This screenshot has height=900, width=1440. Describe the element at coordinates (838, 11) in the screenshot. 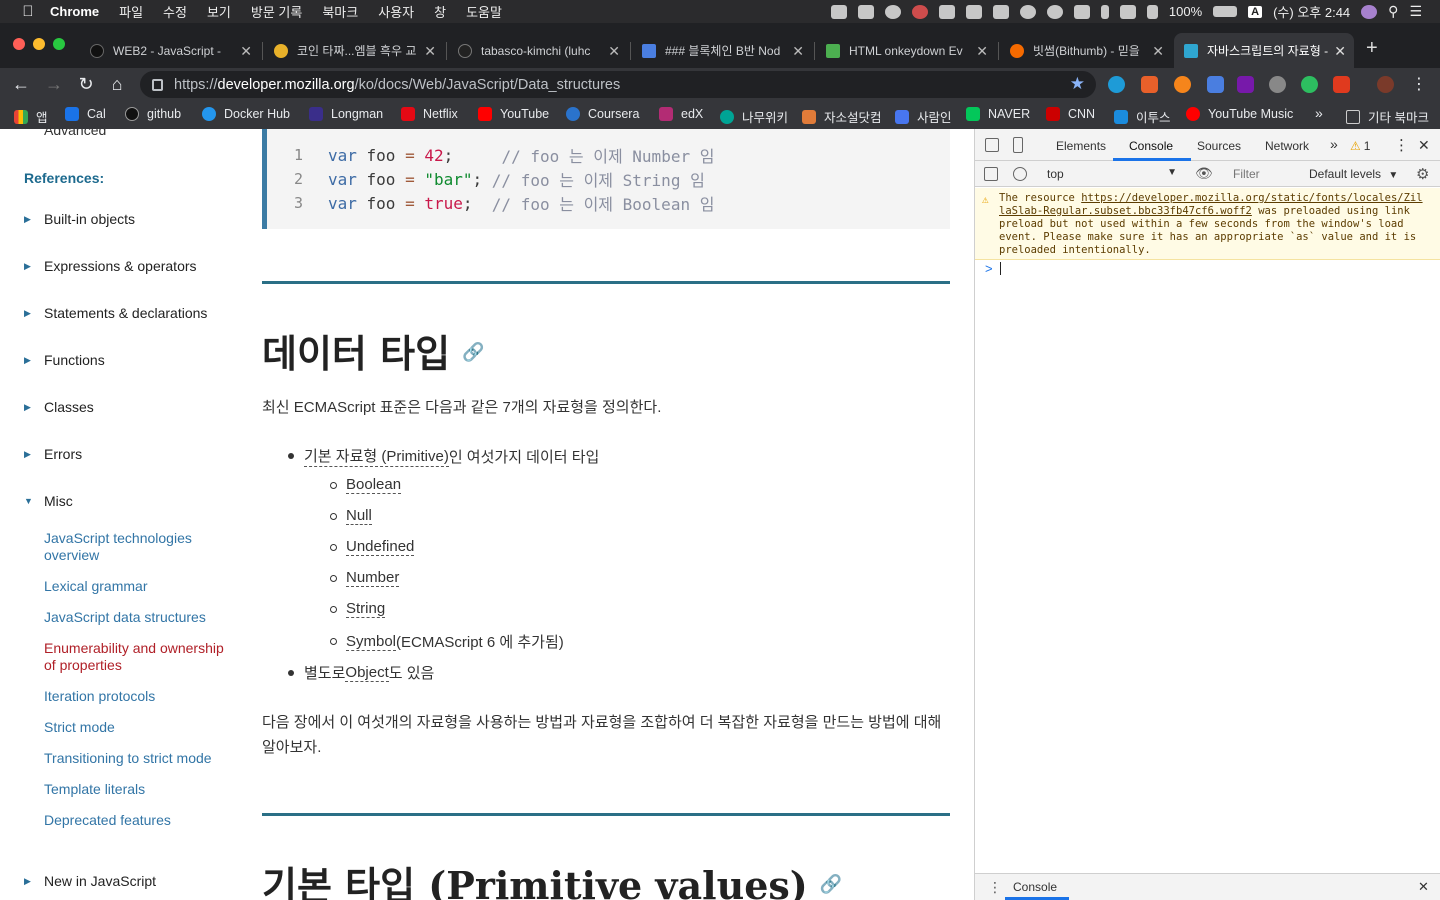

I see `ji-tray-icon` at that location.